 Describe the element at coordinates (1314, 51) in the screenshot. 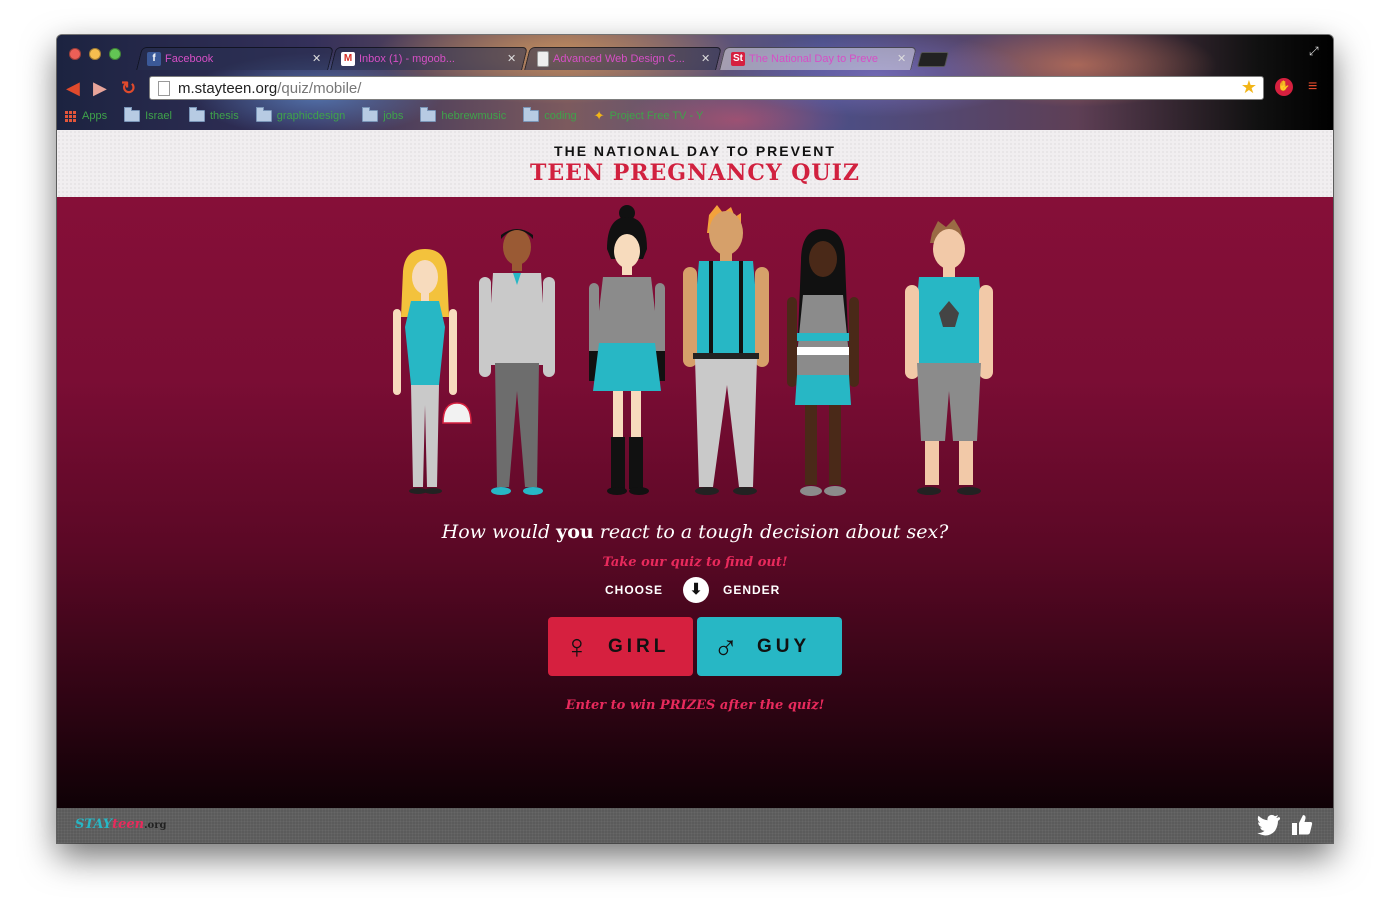

I see `fullscreen-icon: ⤢` at that location.